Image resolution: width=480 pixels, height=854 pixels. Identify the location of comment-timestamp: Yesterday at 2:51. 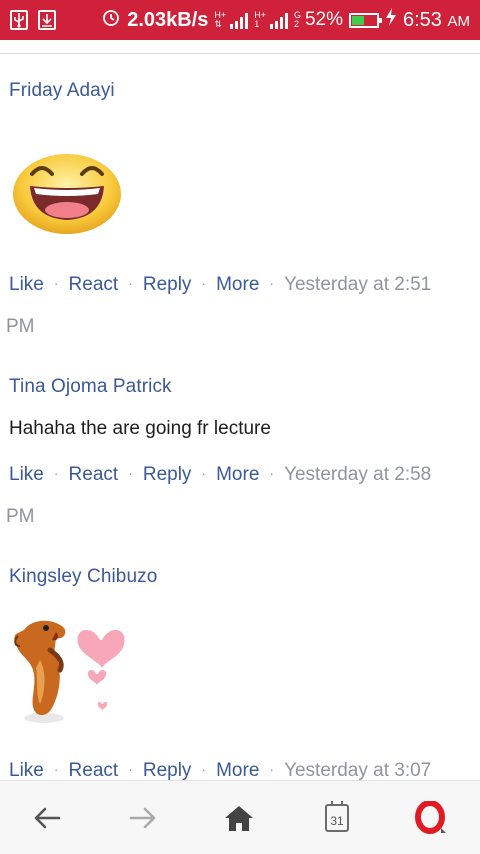
(358, 284).